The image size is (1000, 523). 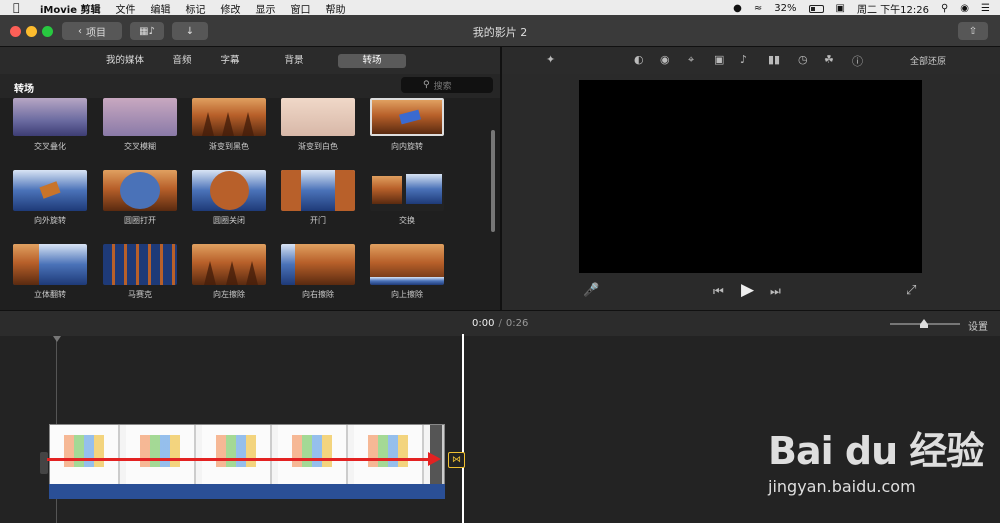 I want to click on microphone-icon: 🎤, so click(x=591, y=290).